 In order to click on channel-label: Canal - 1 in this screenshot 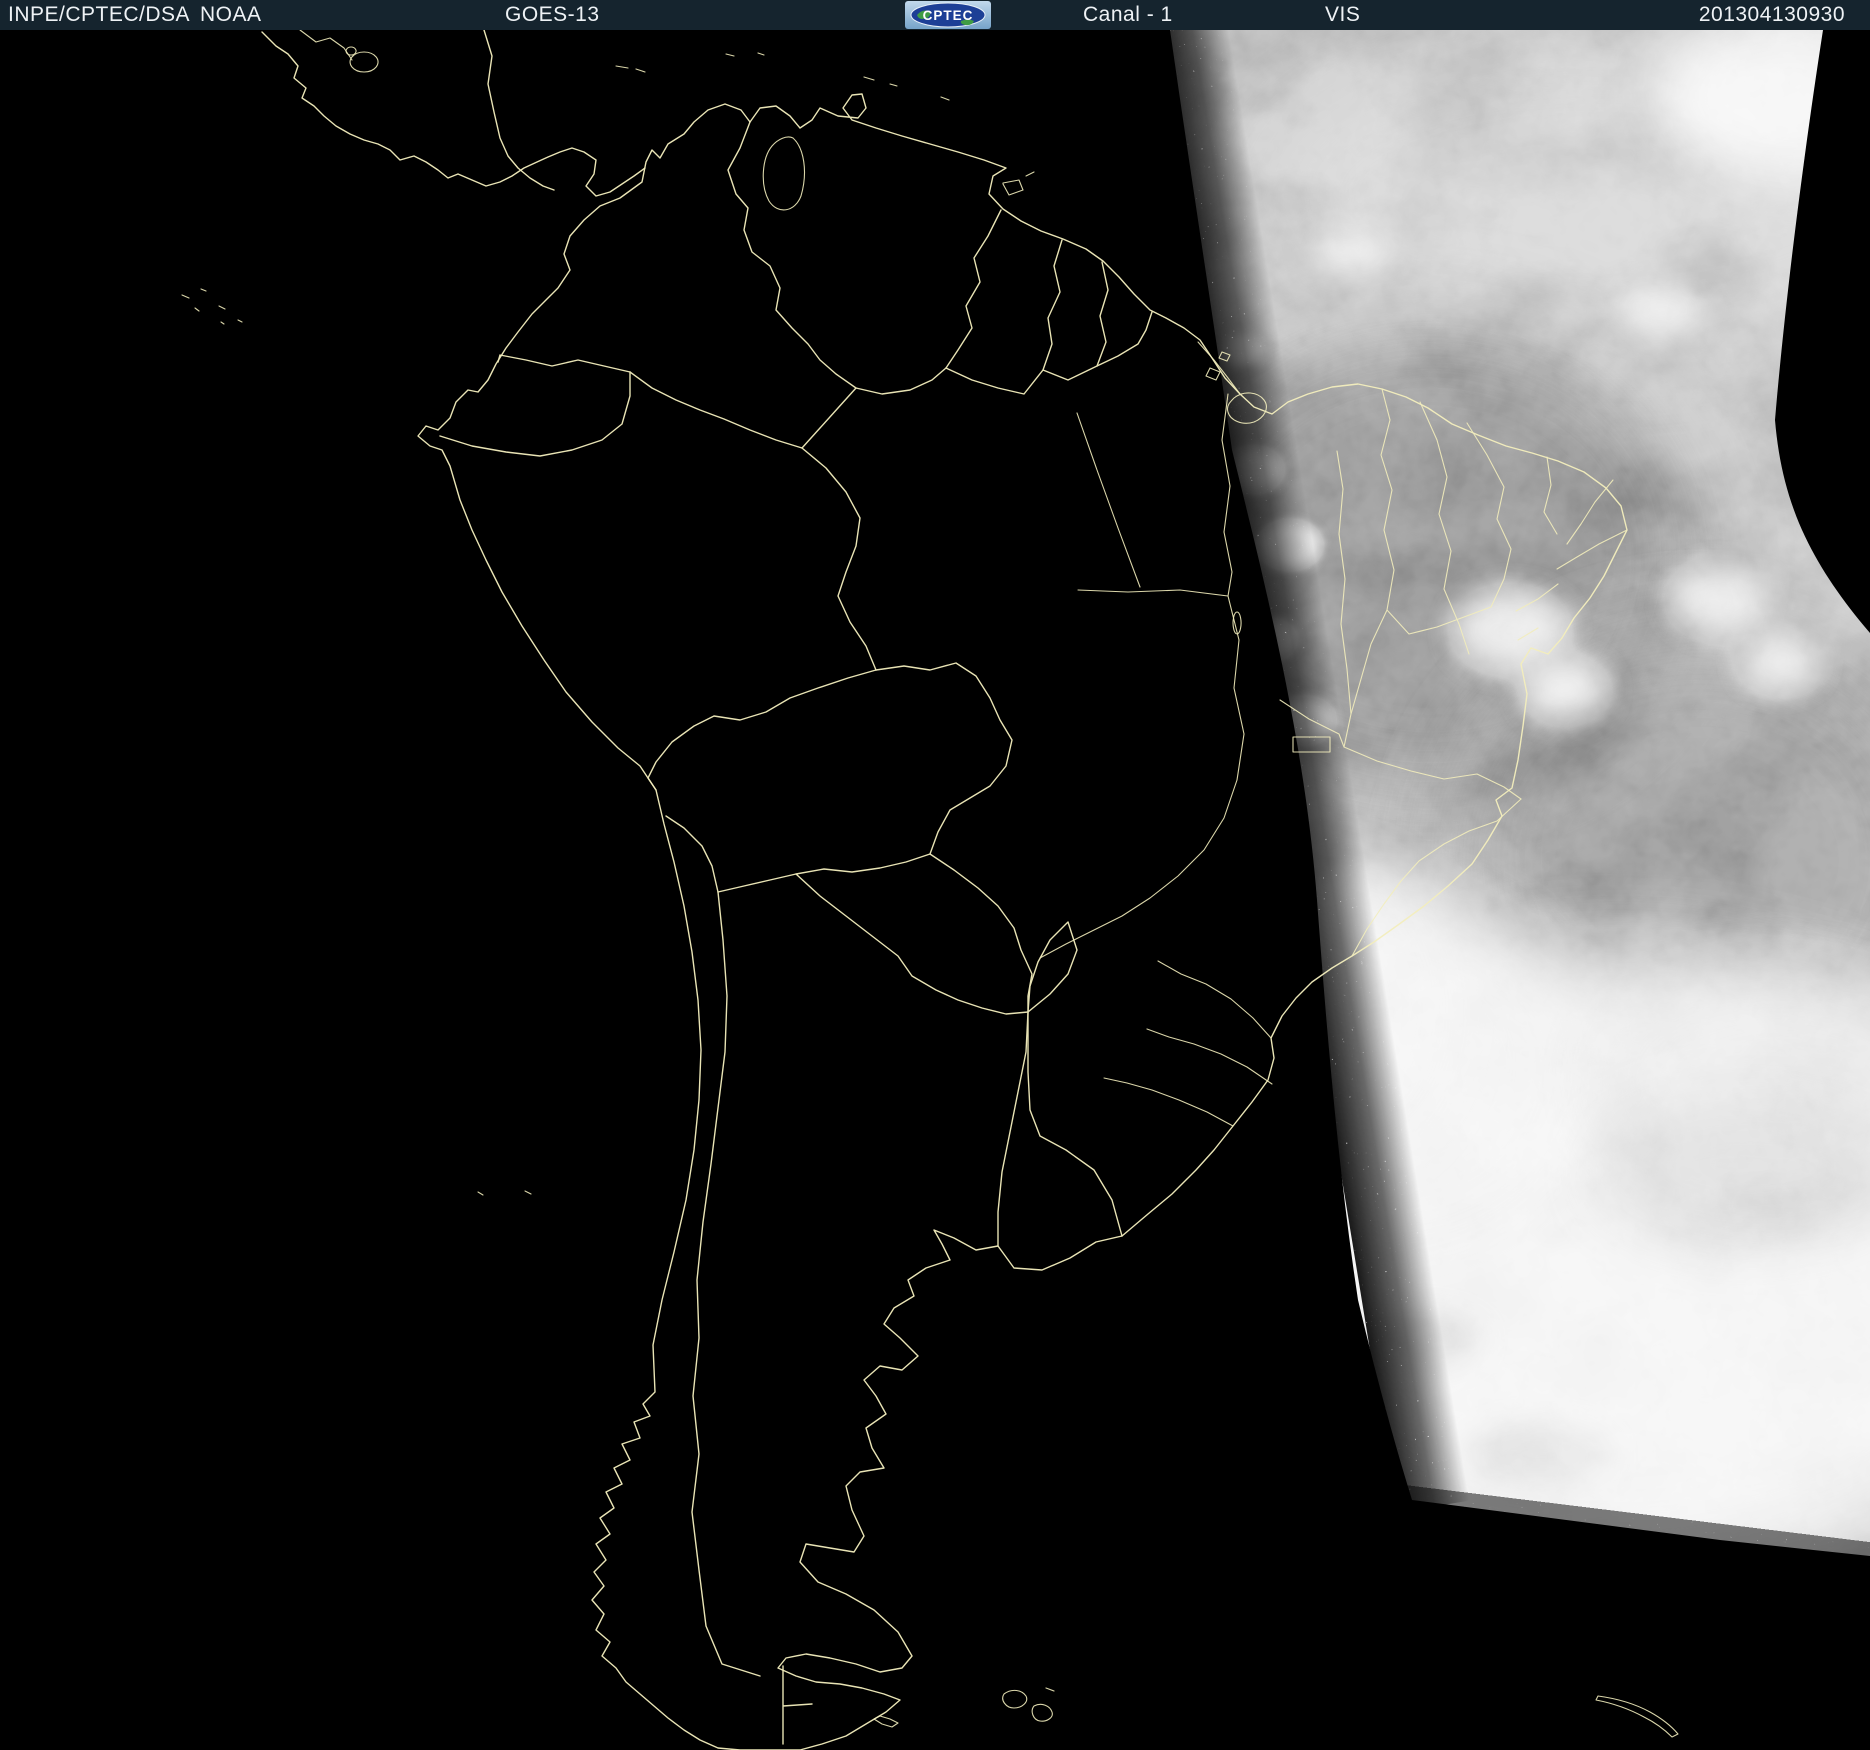, I will do `click(1128, 14)`.